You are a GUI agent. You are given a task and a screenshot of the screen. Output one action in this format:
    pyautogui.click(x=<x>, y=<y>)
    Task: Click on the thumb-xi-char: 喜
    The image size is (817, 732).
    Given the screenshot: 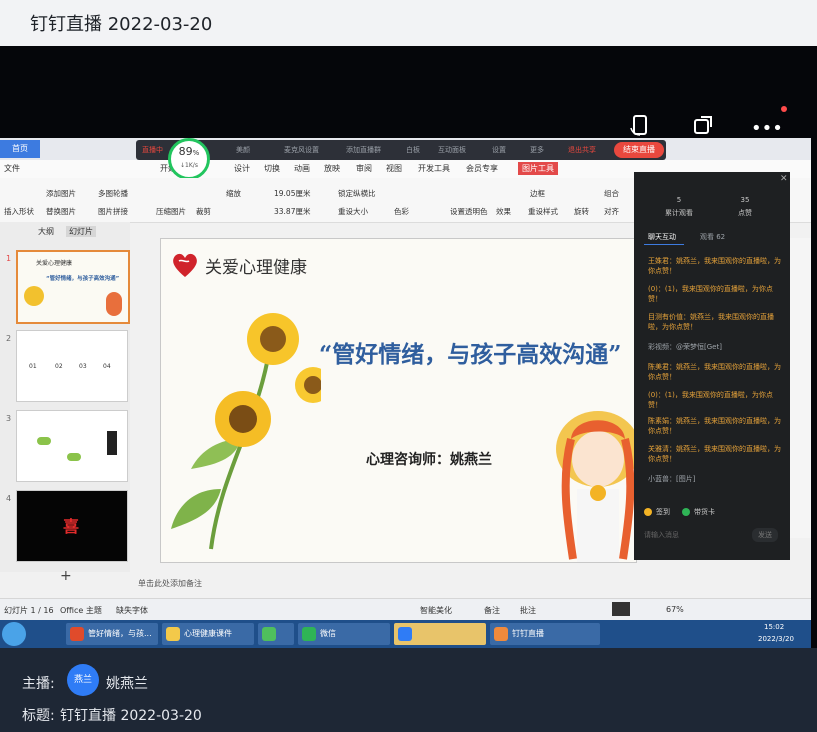 What is the action you would take?
    pyautogui.click(x=71, y=526)
    